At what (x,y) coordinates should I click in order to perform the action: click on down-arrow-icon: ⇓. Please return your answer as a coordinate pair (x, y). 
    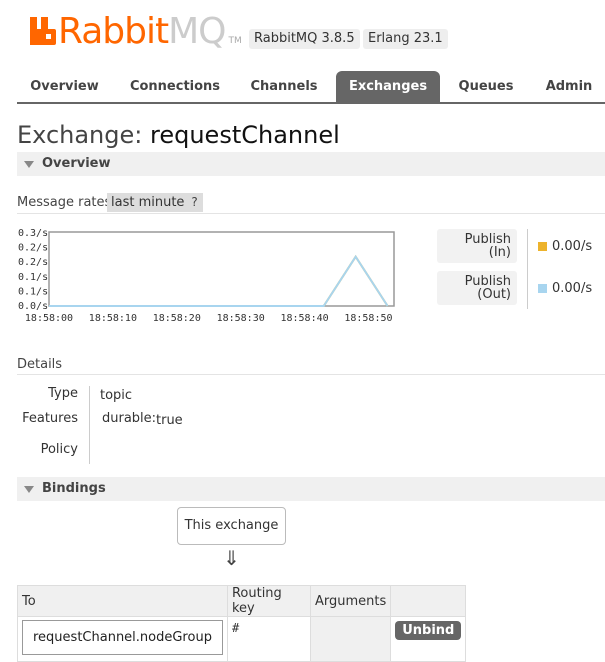
    Looking at the image, I should click on (231, 558).